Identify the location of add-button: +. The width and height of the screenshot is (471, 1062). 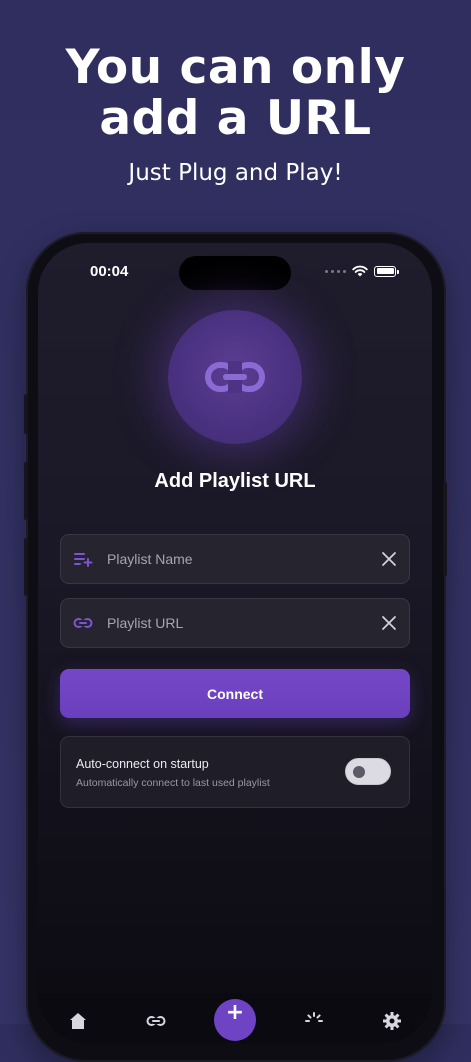
(235, 1020).